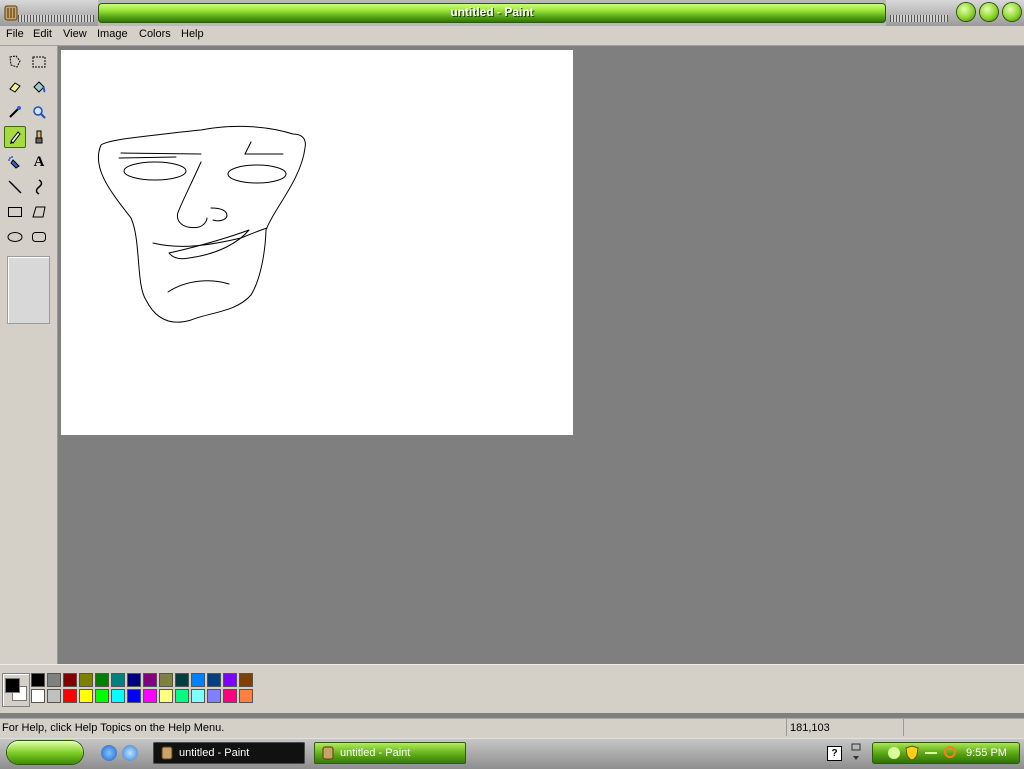  I want to click on rounded-rectangle-icon, so click(39, 237).